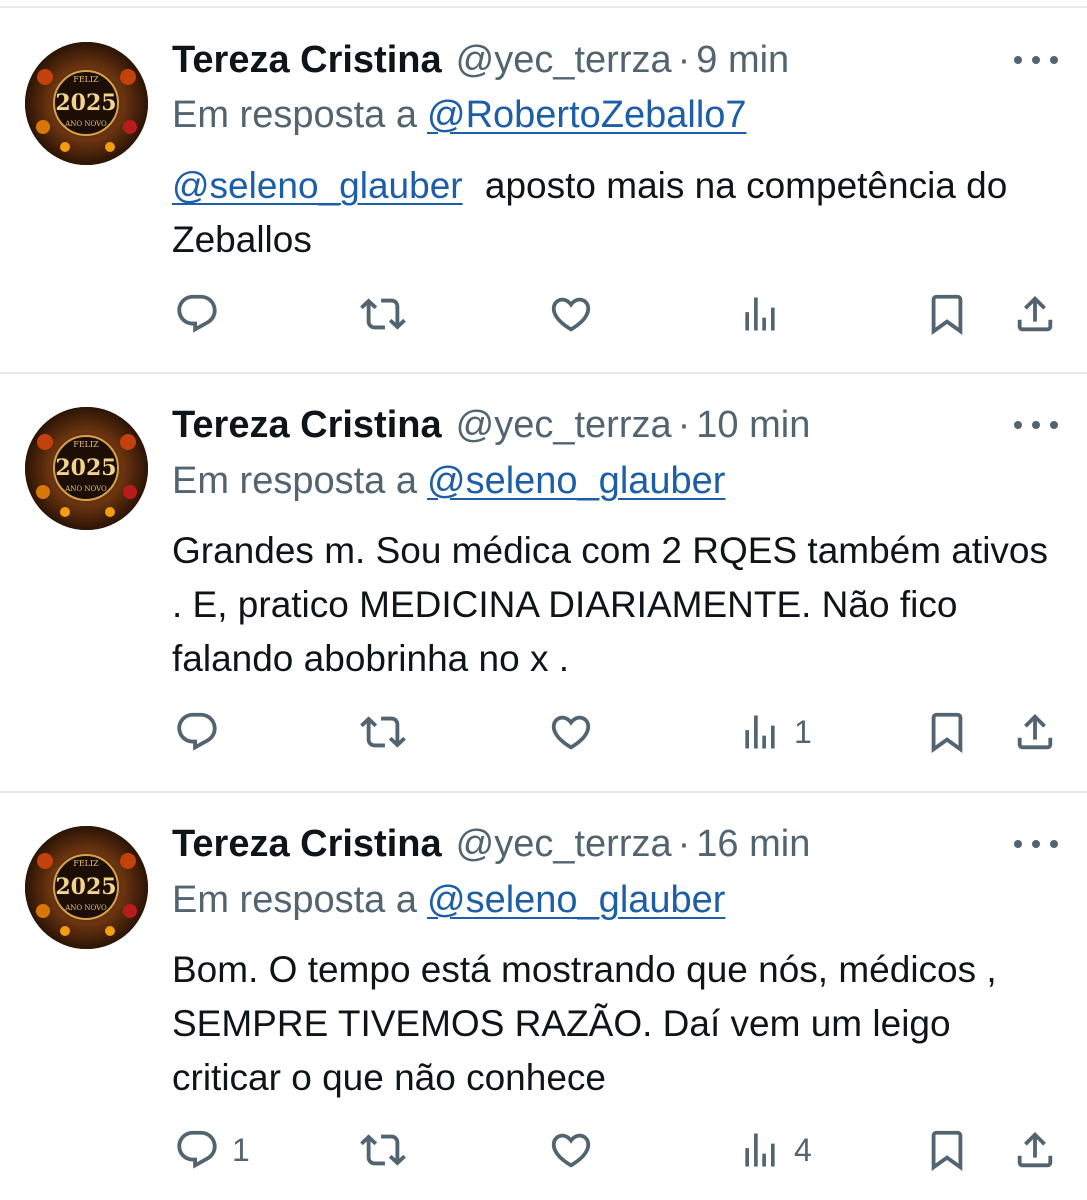 This screenshot has width=1087, height=1200. I want to click on reply-to-link: @RobertoZeballo7, so click(587, 115).